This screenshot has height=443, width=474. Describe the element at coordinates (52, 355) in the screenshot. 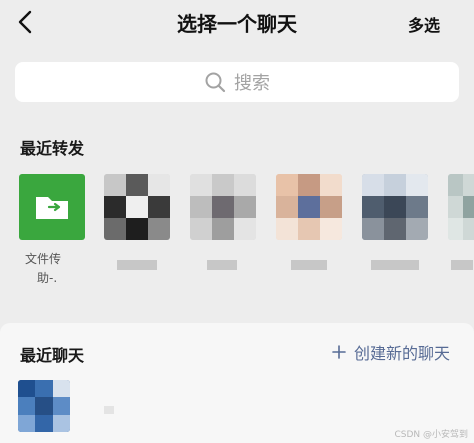

I see `recent-chats-title: 最近聊天` at that location.